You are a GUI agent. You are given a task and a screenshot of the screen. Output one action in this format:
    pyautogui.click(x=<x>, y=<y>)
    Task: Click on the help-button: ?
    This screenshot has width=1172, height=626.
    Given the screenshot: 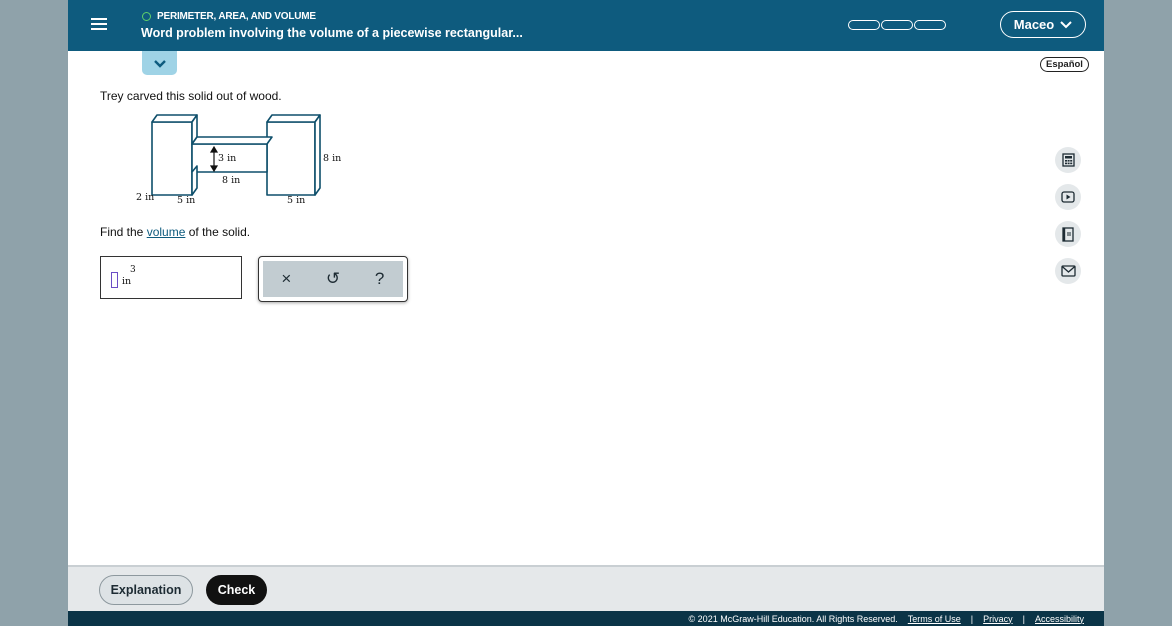 What is the action you would take?
    pyautogui.click(x=380, y=279)
    